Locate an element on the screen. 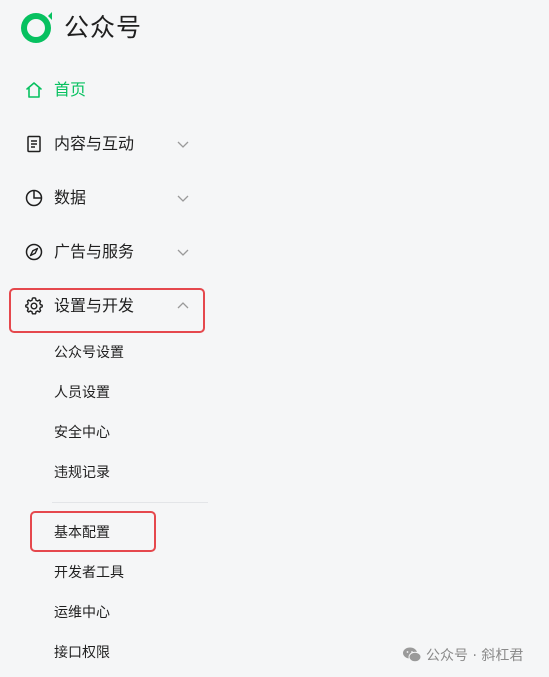  sub-item-staff-settings: 人员设置 is located at coordinates (82, 393).